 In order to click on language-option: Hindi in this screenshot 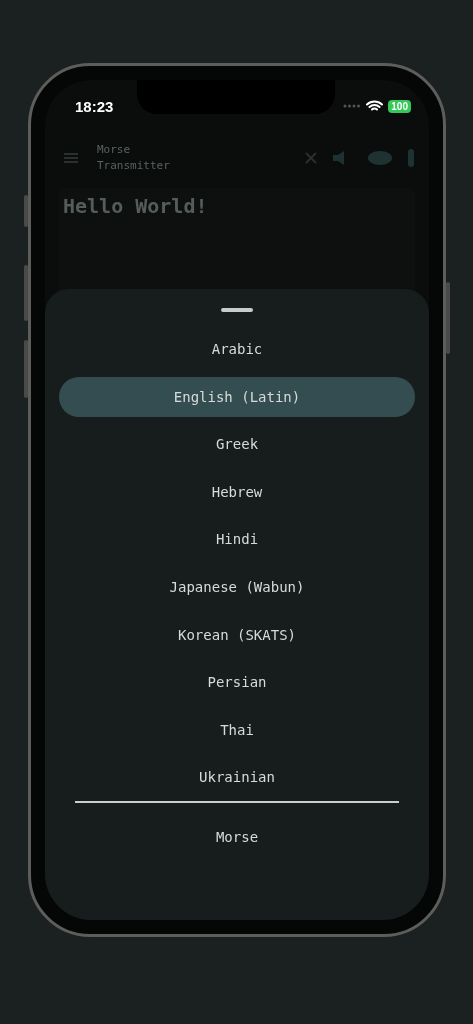, I will do `click(237, 539)`.